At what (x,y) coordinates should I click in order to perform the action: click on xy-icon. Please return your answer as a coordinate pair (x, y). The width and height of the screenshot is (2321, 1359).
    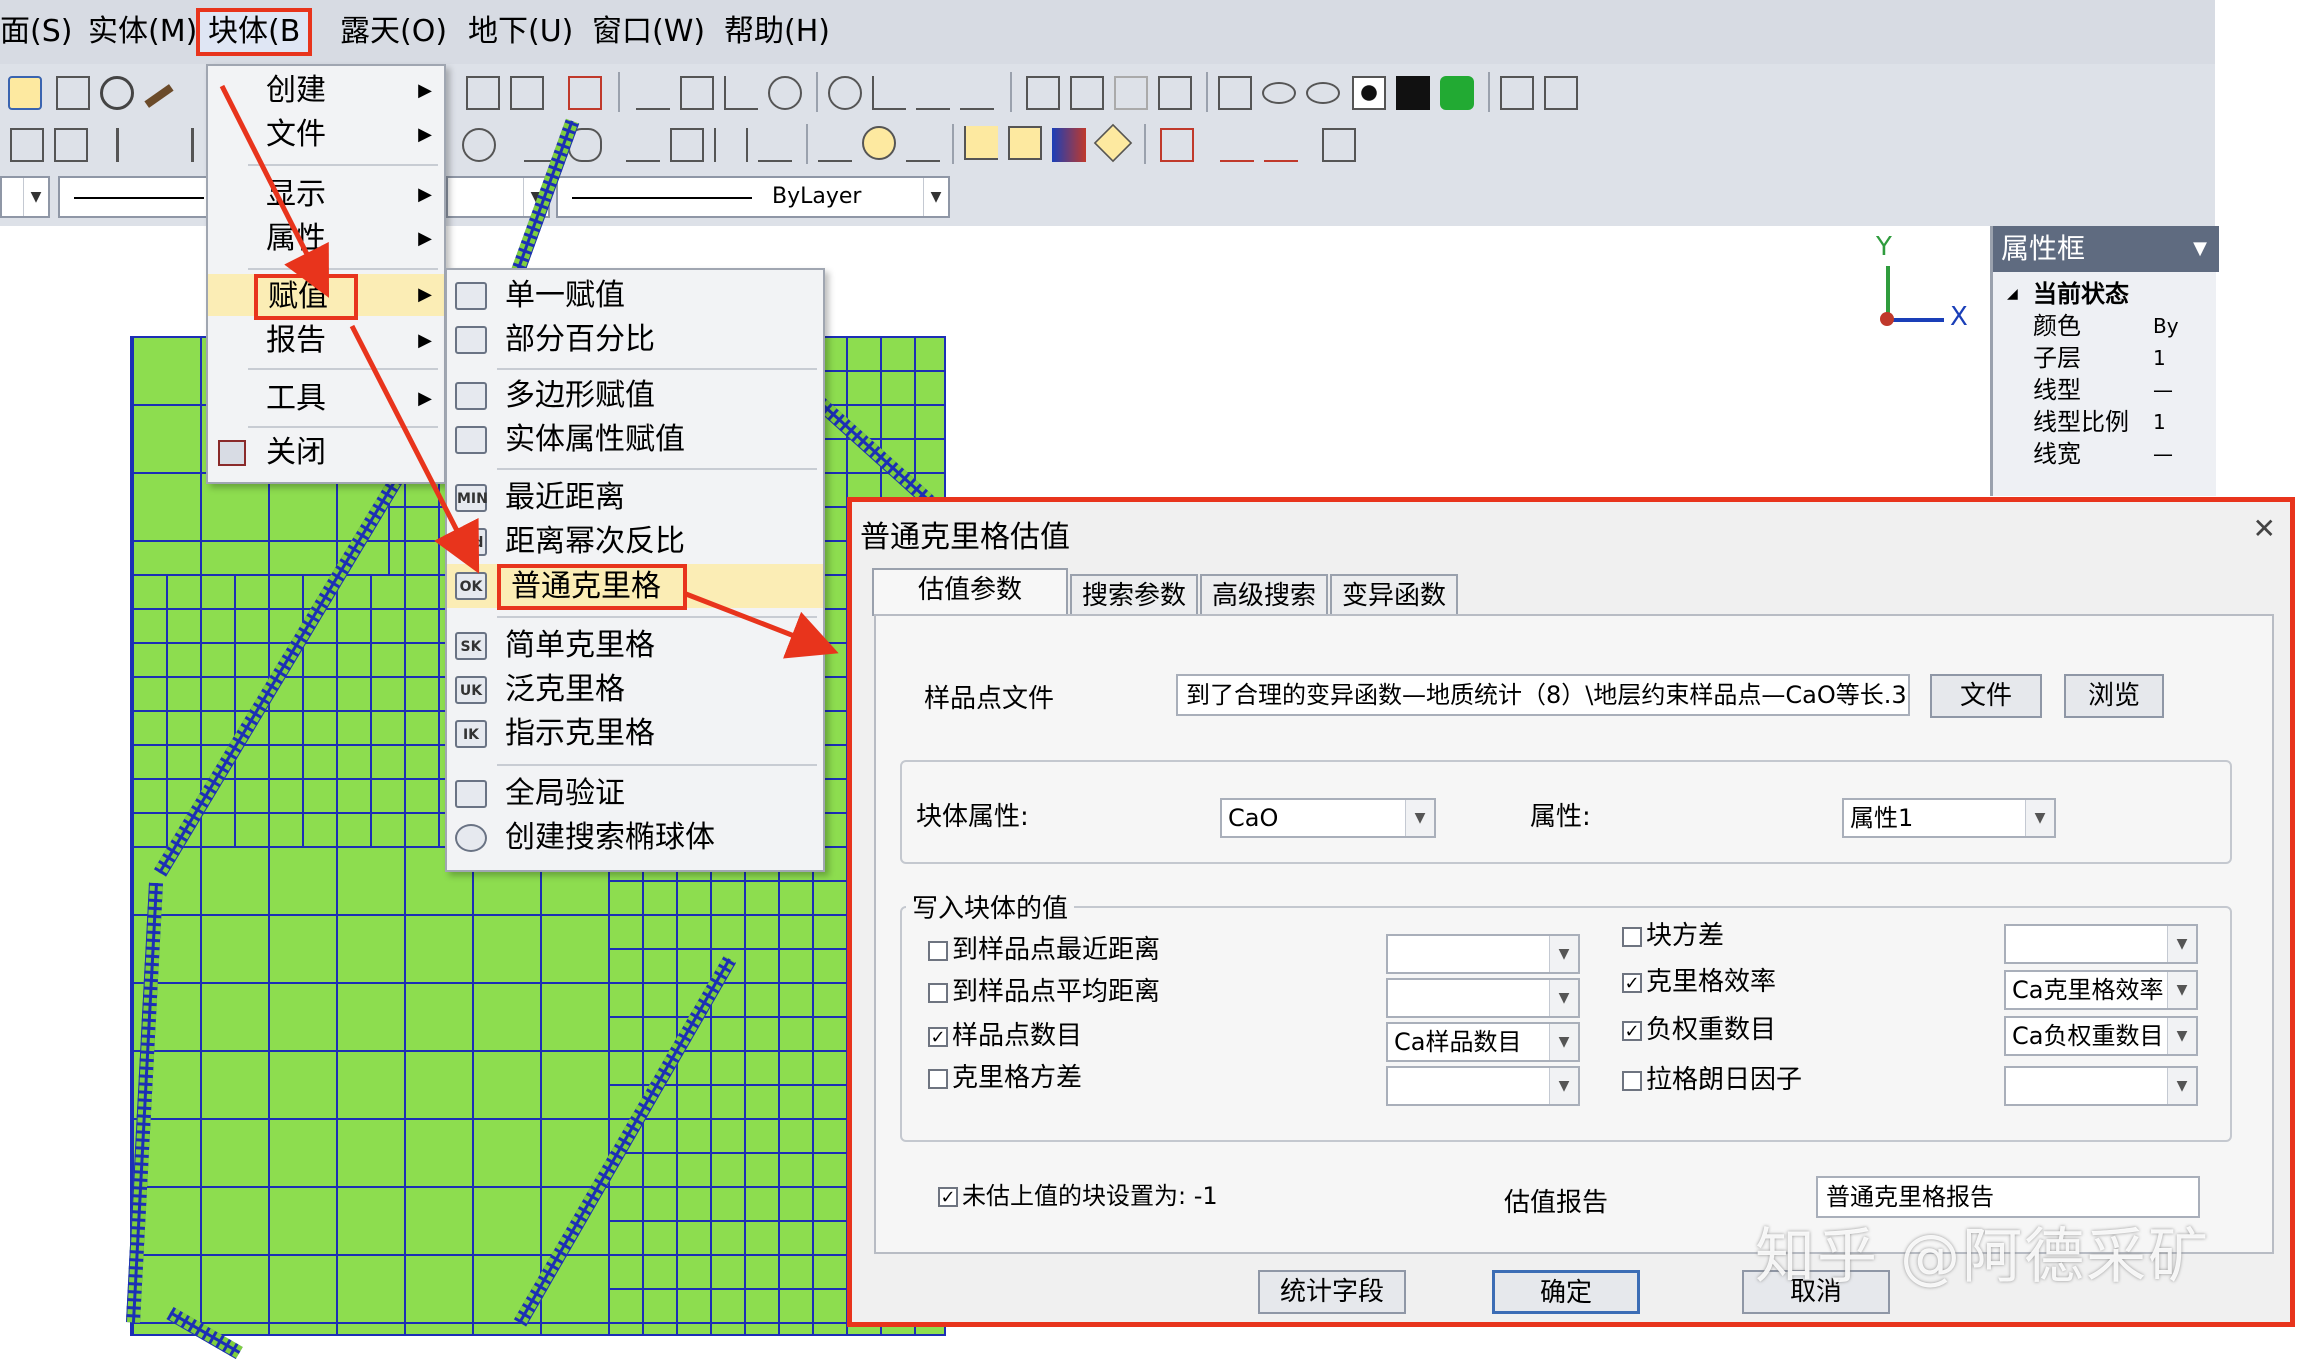
    Looking at the image, I should click on (977, 93).